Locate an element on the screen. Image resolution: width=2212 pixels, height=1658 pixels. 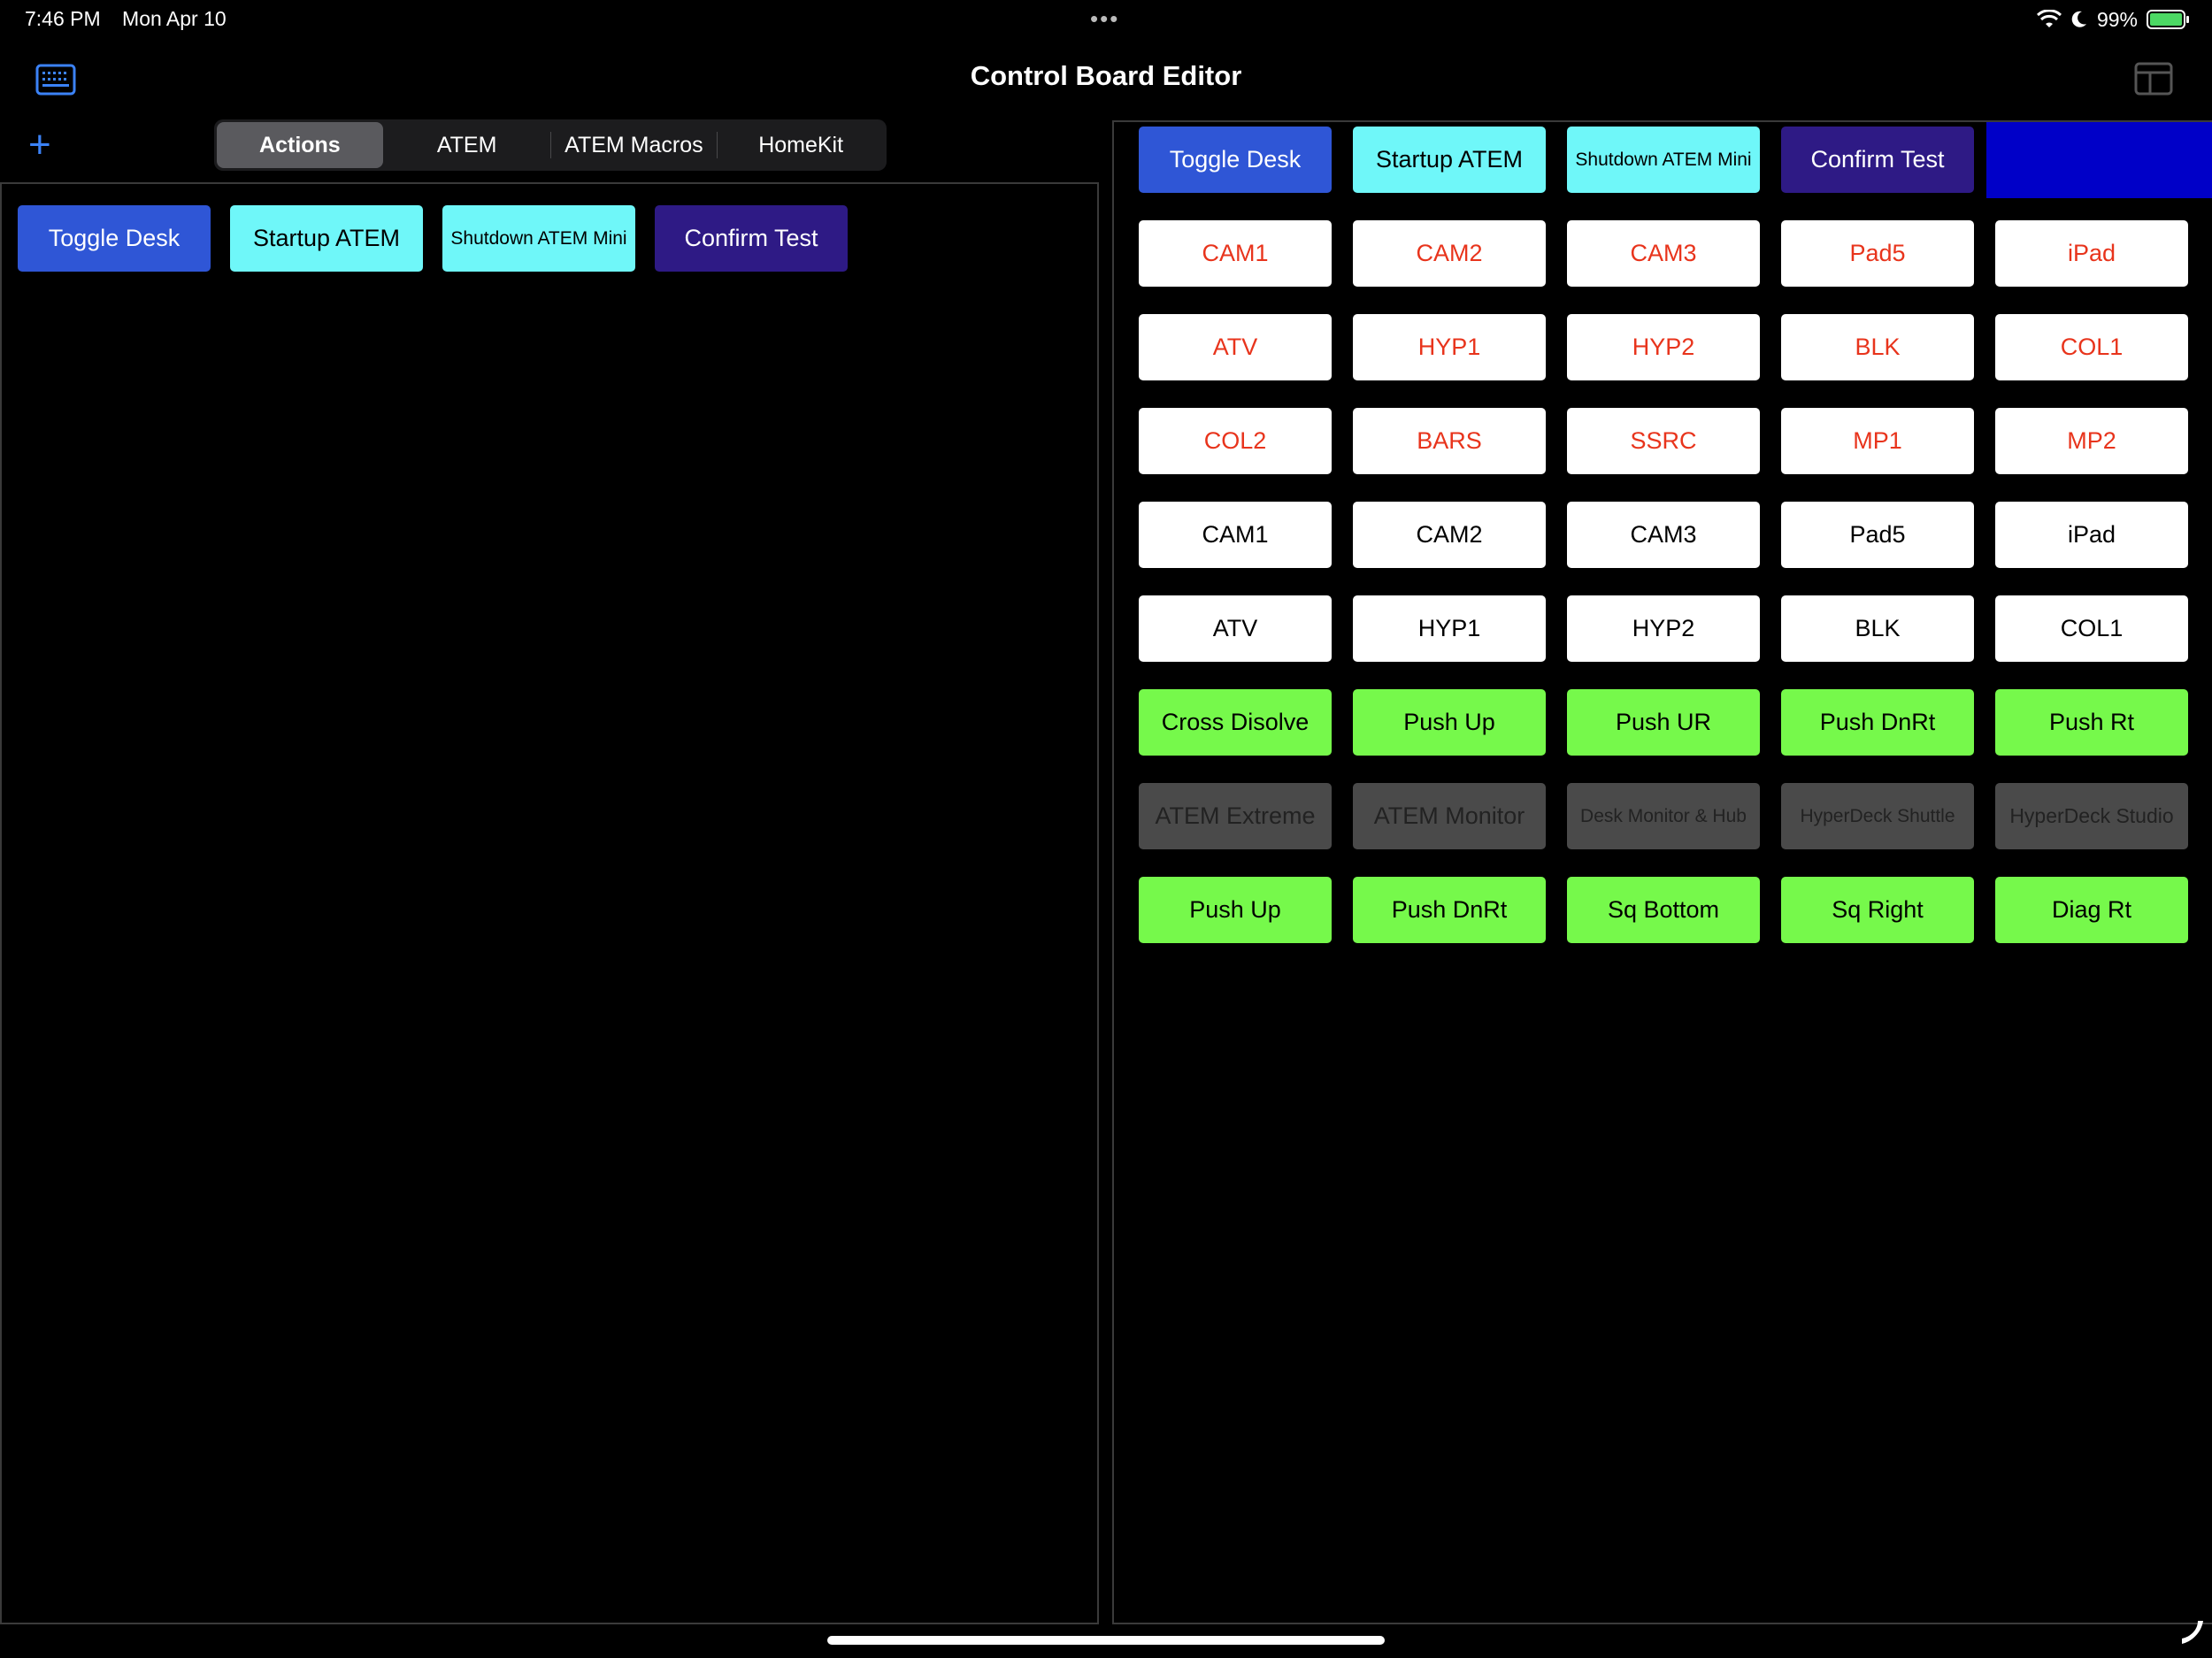
status-time: 7:46 PM Mon Apr 10 is located at coordinates (126, 19).